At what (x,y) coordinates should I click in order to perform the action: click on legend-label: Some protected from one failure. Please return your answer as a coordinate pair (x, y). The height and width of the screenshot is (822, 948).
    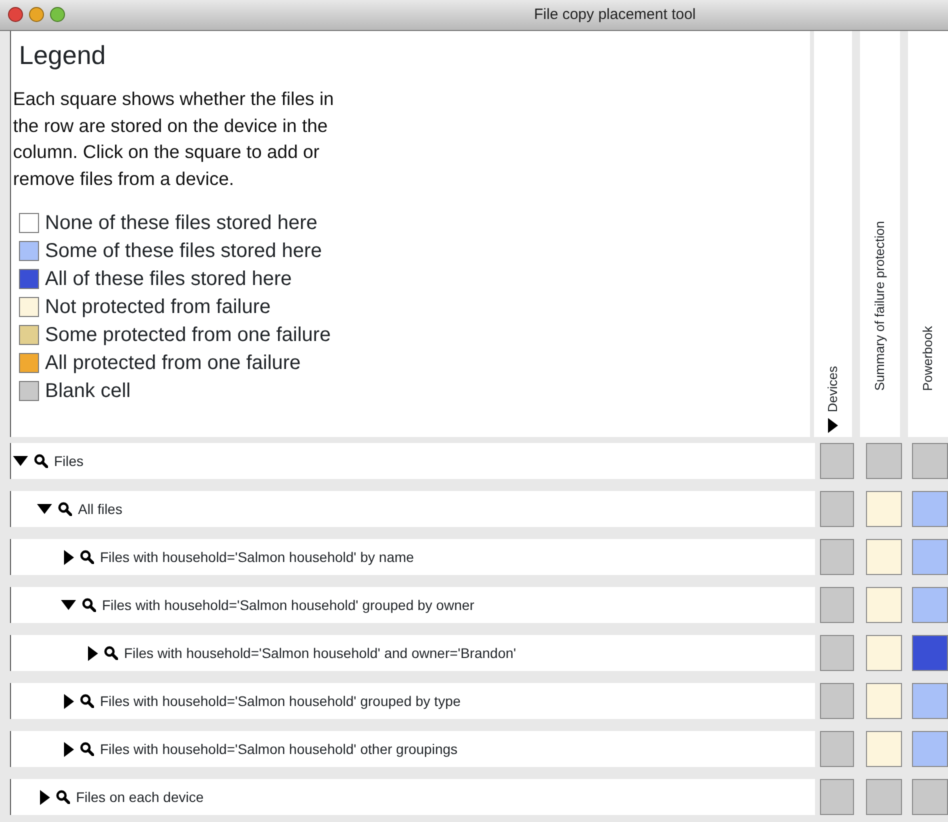
    Looking at the image, I should click on (188, 335).